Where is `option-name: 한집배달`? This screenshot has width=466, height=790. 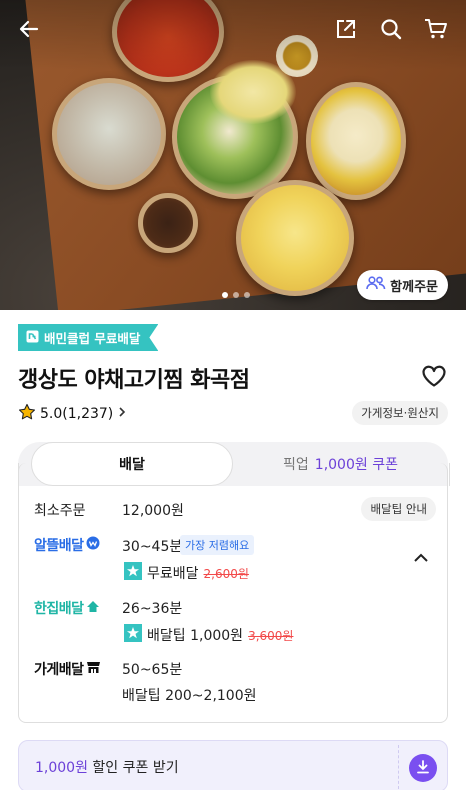 option-name: 한집배달 is located at coordinates (59, 609).